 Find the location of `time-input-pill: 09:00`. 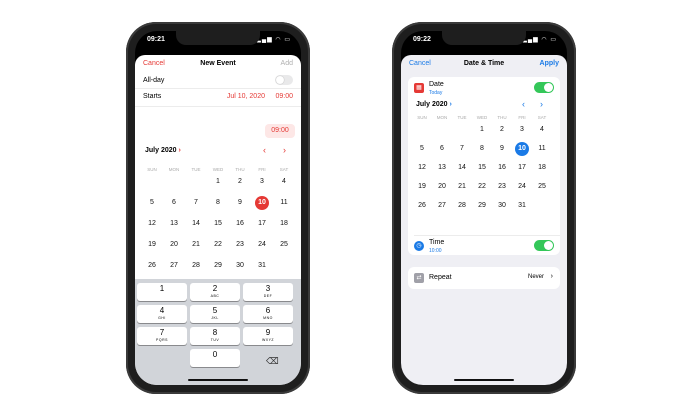

time-input-pill: 09:00 is located at coordinates (280, 131).